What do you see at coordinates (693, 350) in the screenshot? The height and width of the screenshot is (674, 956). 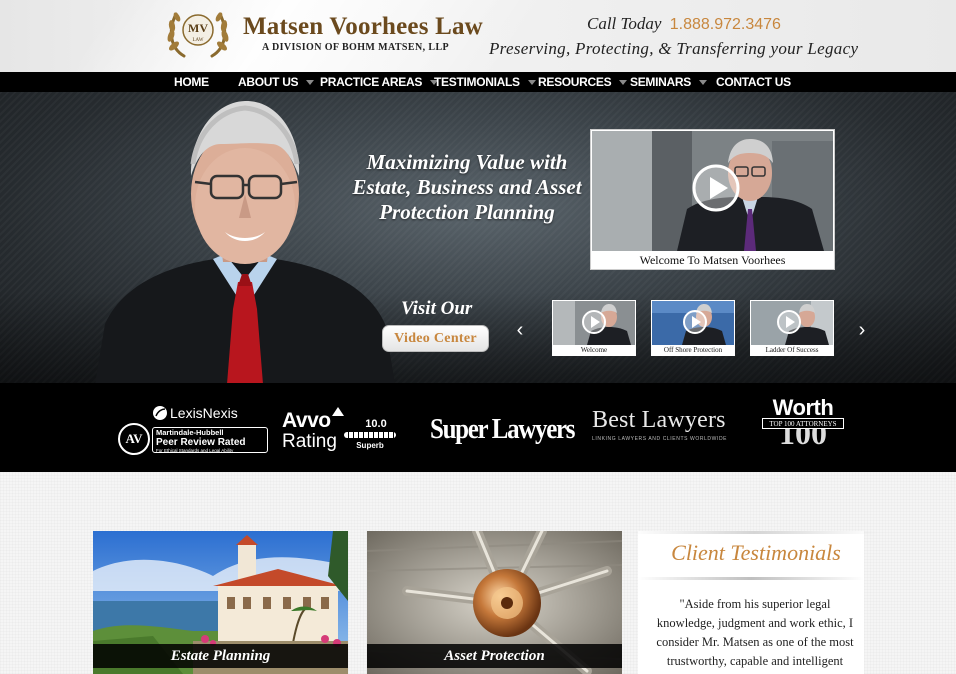 I see `video-thumbnail-caption: Off Shore Protection` at bounding box center [693, 350].